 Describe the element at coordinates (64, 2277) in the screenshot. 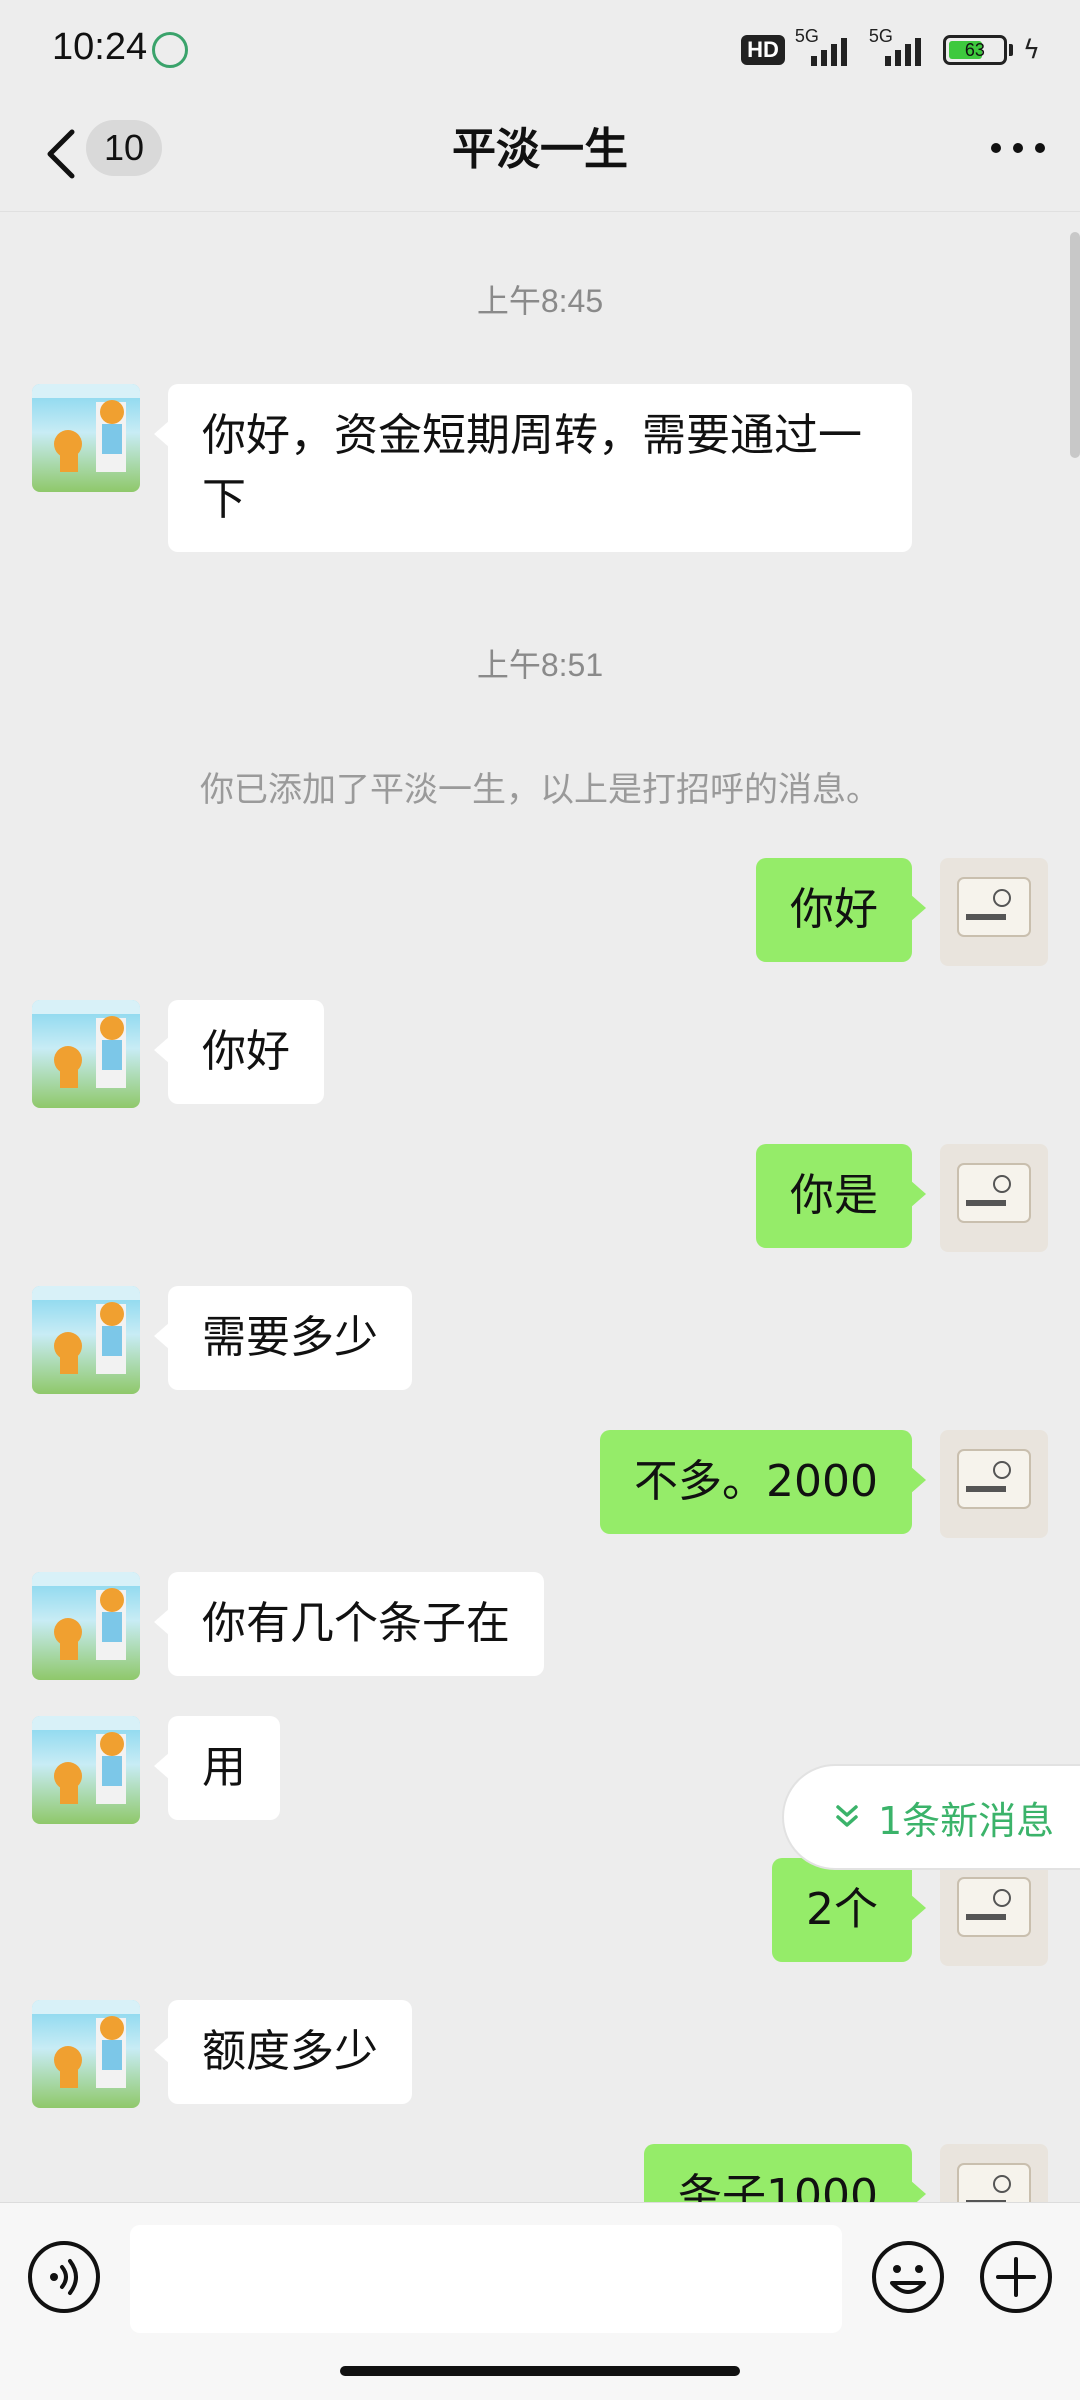

I see `voice-input-icon` at that location.